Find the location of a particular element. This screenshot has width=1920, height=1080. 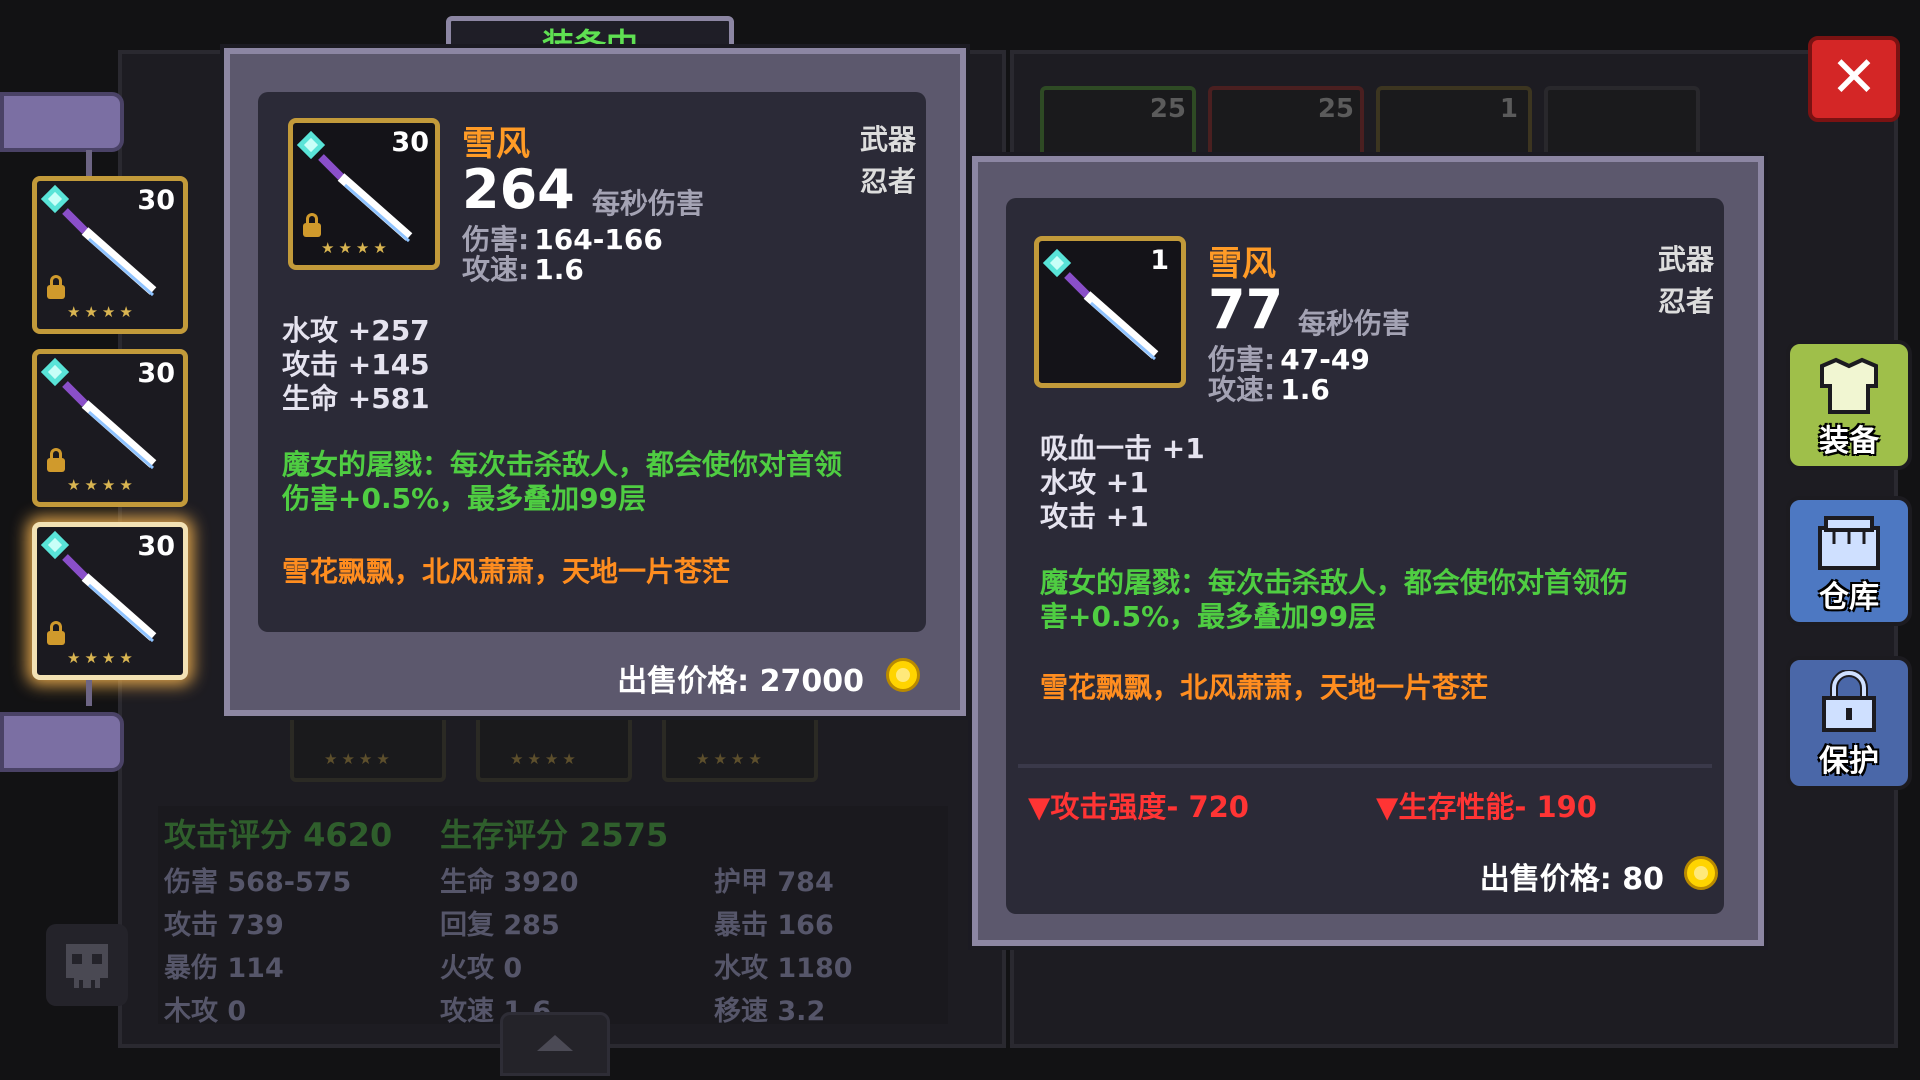

attribute-line: 攻击 +145 is located at coordinates (356, 364).